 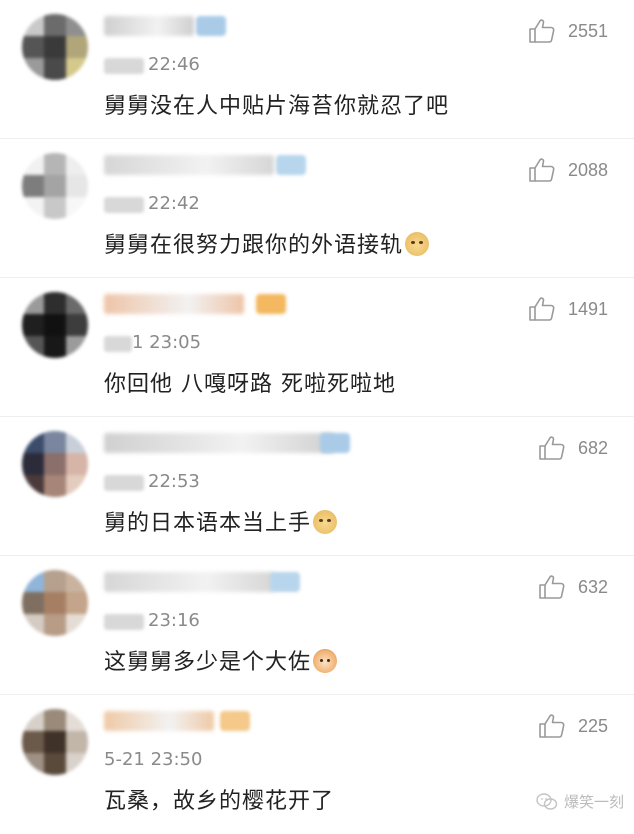 What do you see at coordinates (592, 725) in the screenshot?
I see `like-count: 225` at bounding box center [592, 725].